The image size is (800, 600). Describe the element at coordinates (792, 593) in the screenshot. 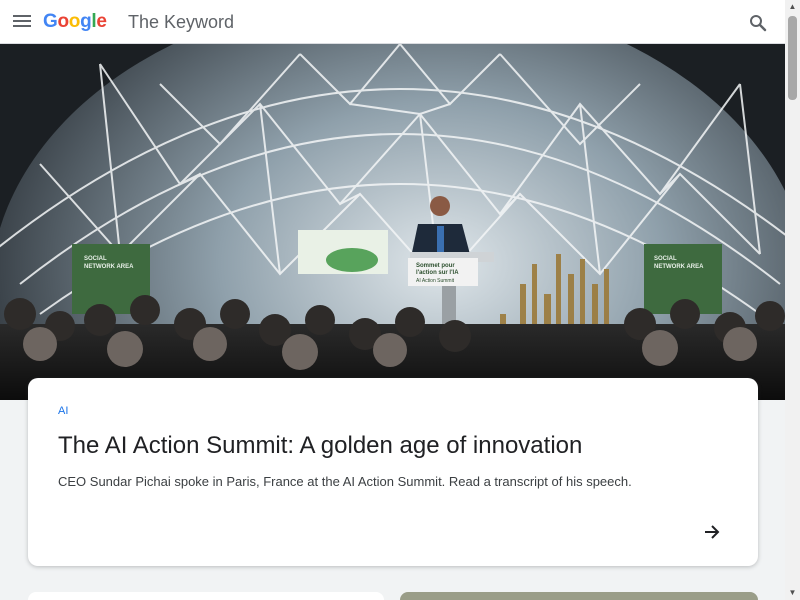

I see `scroll-down-arrow-icon: ▼` at that location.